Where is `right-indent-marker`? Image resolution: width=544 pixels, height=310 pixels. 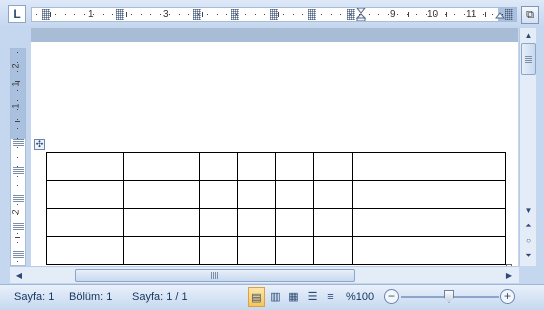
right-indent-marker is located at coordinates (500, 17).